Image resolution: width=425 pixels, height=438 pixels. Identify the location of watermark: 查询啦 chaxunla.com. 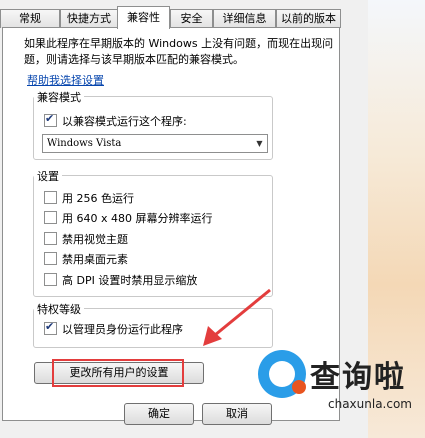
(338, 380).